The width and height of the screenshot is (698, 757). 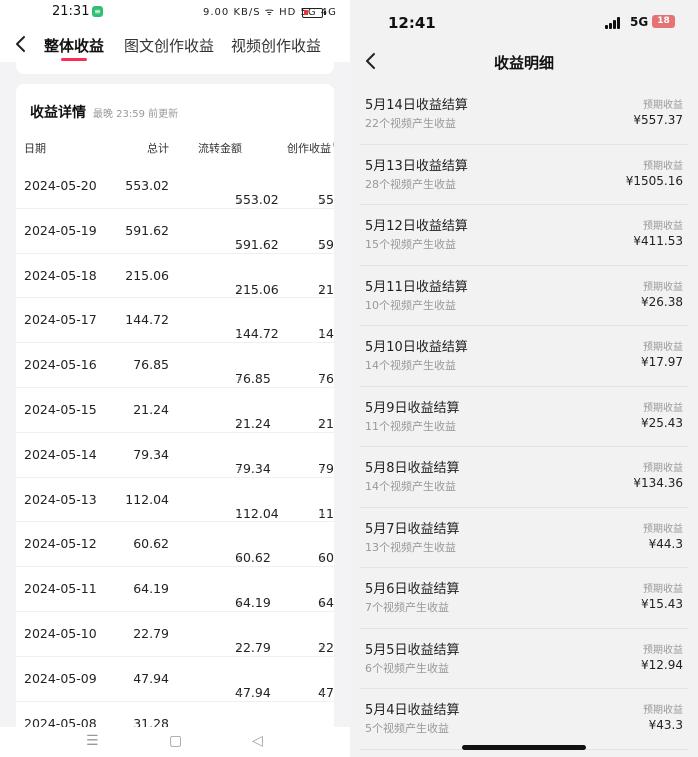 I want to click on top-nav: 整体收益 图文创作收益 视频创作收益, so click(x=175, y=44).